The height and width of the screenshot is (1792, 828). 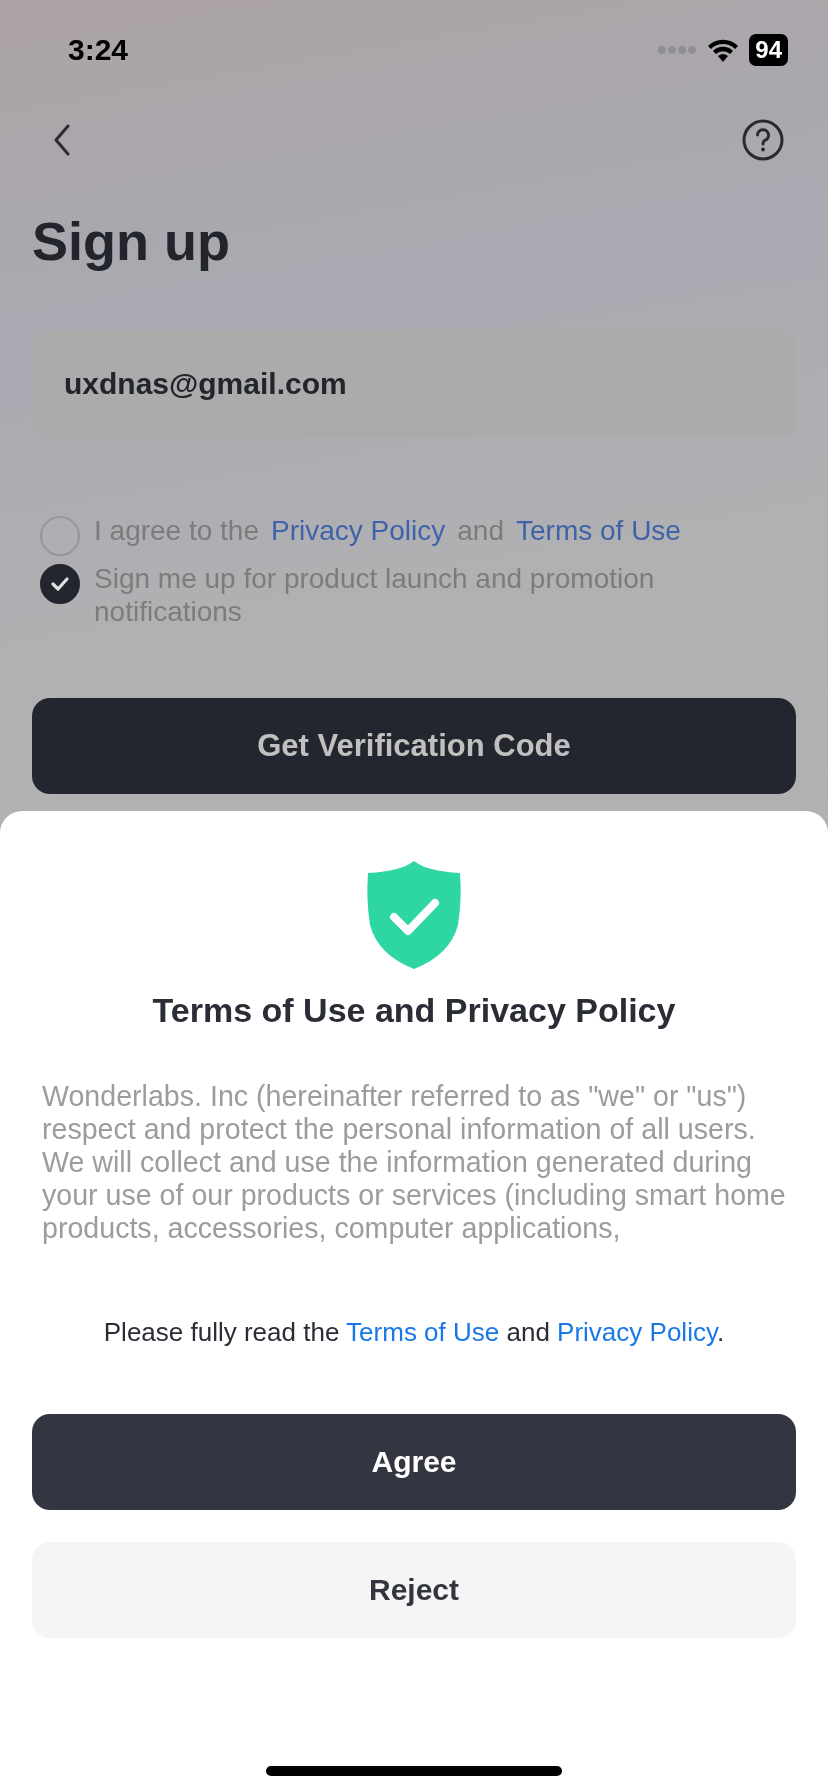 What do you see at coordinates (677, 50) in the screenshot?
I see `signal-icon` at bounding box center [677, 50].